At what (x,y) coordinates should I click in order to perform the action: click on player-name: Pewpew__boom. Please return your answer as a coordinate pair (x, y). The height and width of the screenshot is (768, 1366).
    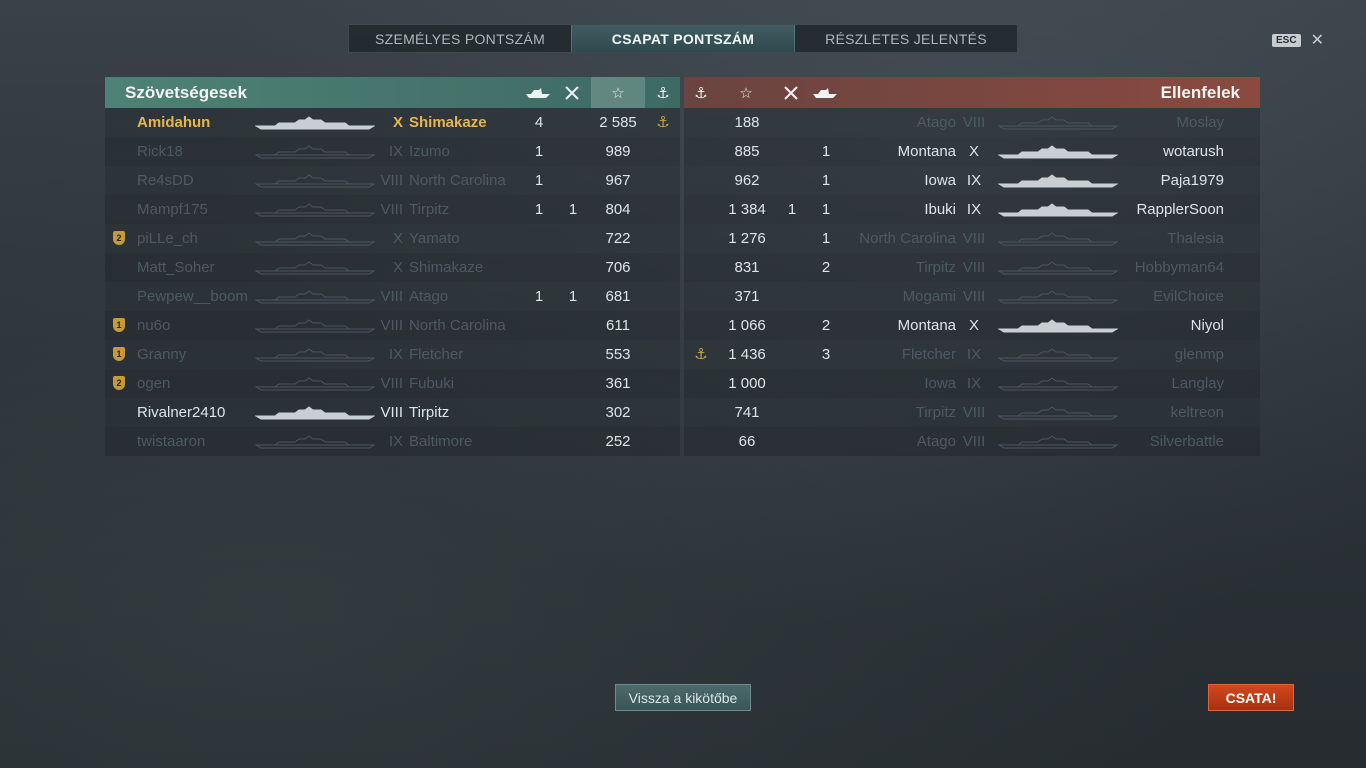
    Looking at the image, I should click on (192, 296).